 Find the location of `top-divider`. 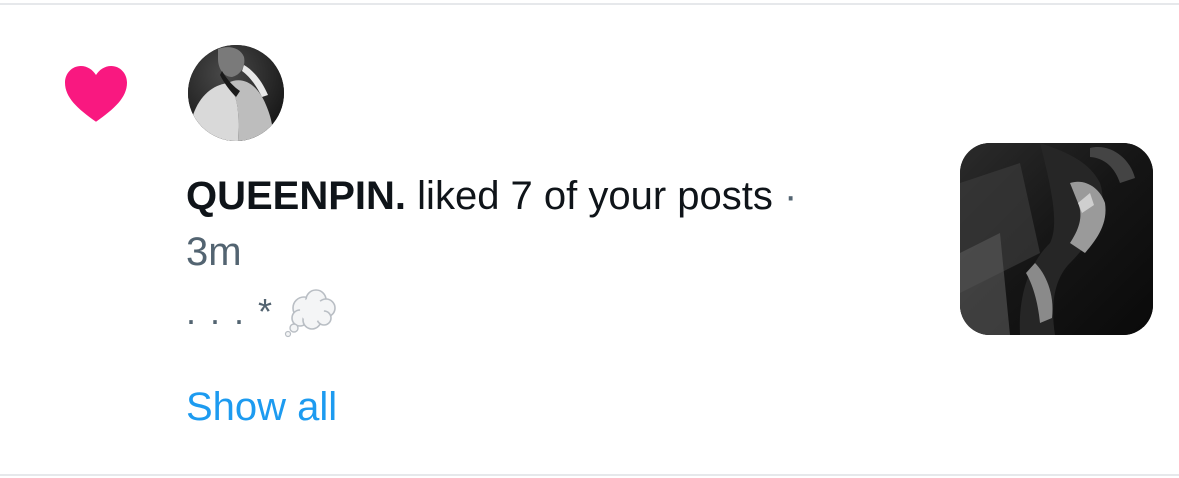

top-divider is located at coordinates (589, 4).